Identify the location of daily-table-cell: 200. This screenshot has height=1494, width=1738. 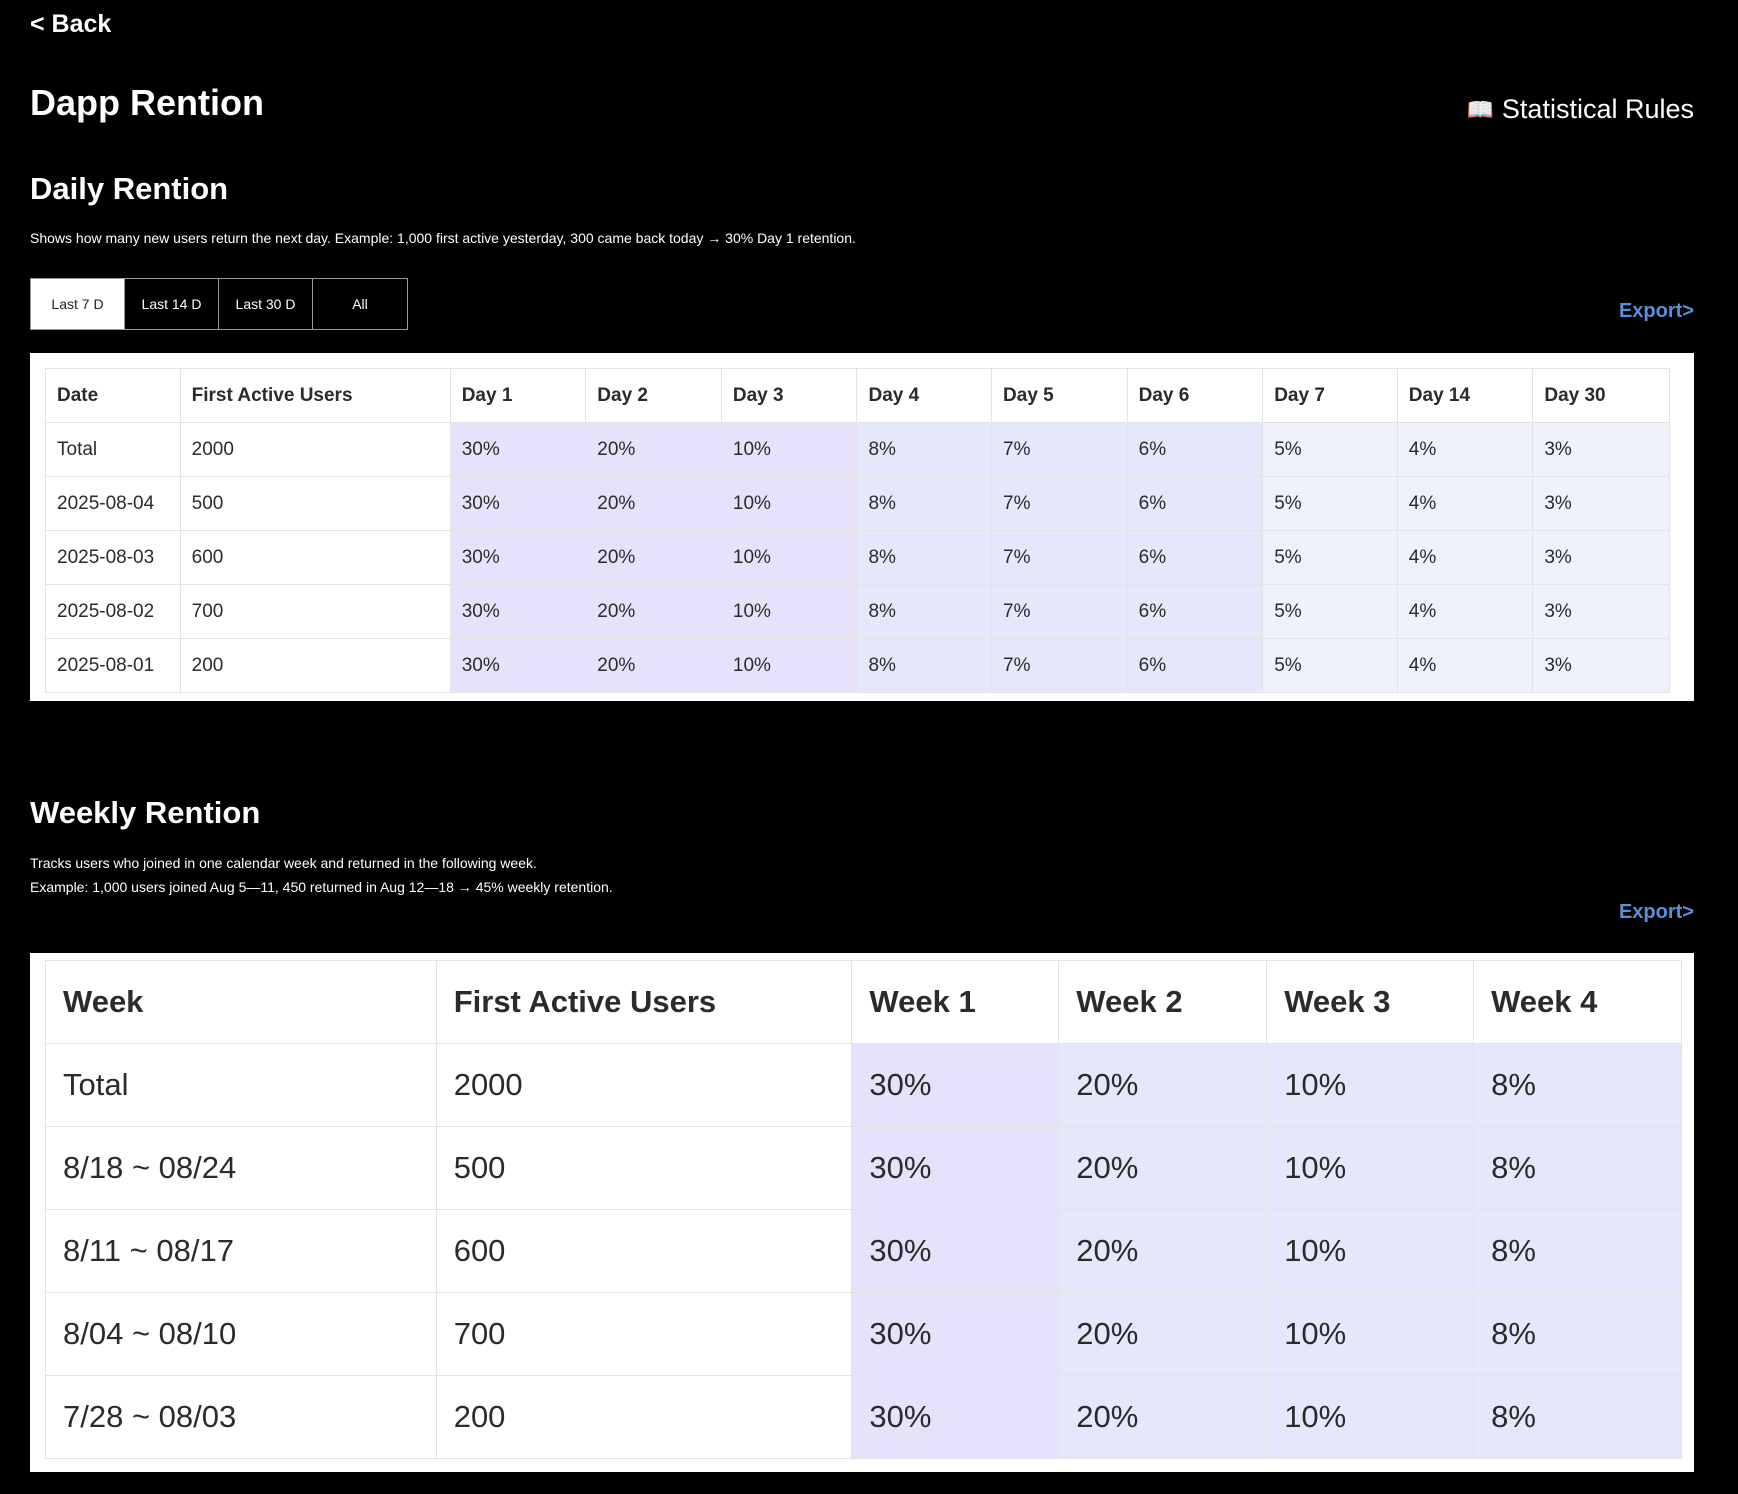
(315, 665).